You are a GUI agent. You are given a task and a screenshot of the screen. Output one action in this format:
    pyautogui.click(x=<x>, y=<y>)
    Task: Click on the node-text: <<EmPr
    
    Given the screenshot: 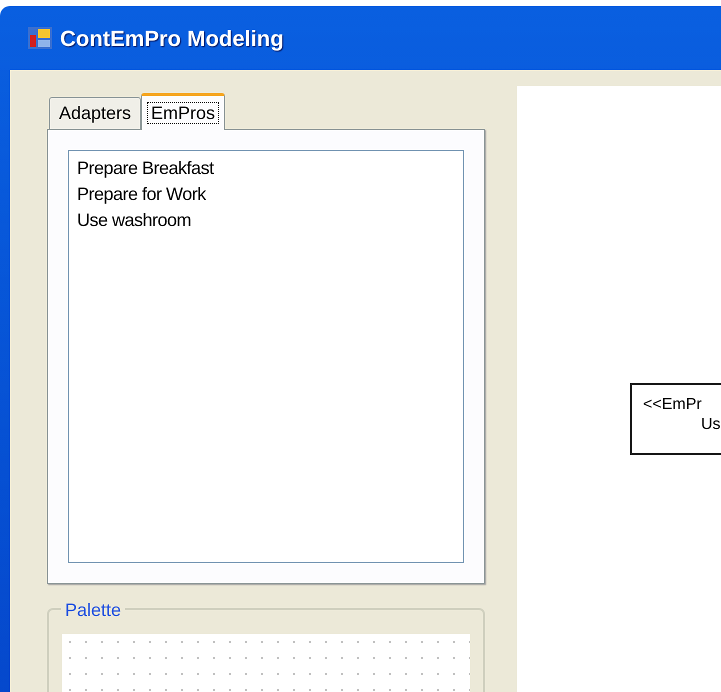 What is the action you would take?
    pyautogui.click(x=672, y=405)
    